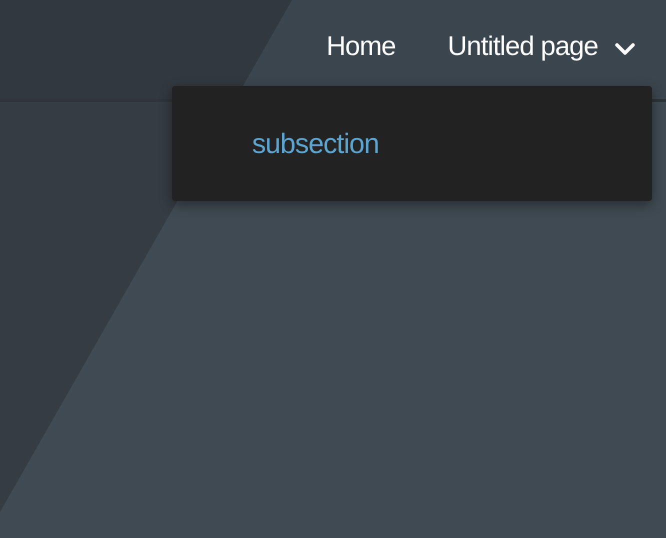 This screenshot has height=538, width=666. Describe the element at coordinates (361, 46) in the screenshot. I see `home-link: Home` at that location.